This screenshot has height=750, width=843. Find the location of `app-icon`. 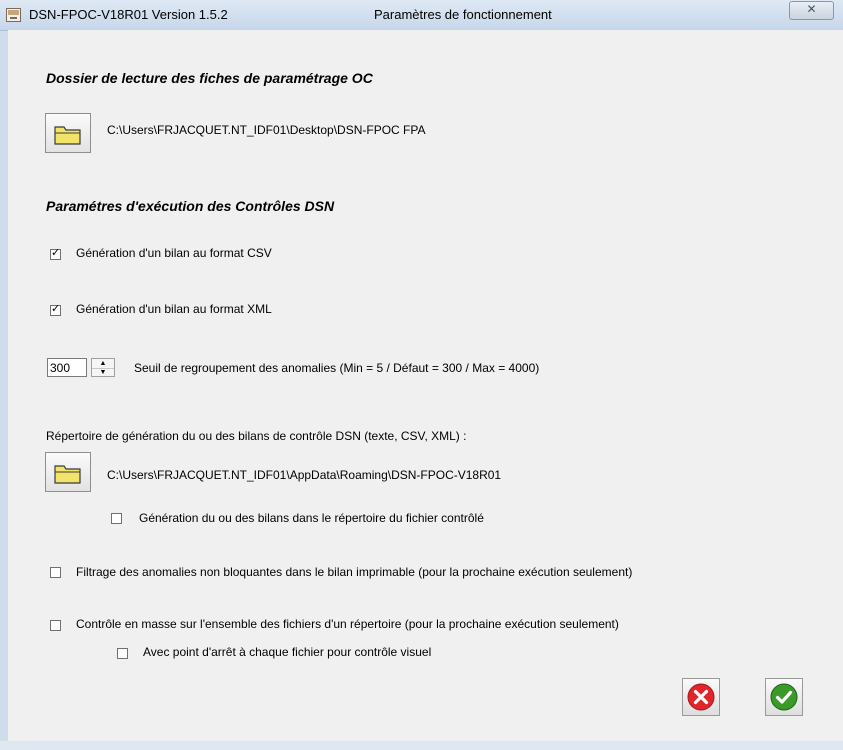

app-icon is located at coordinates (13, 15).